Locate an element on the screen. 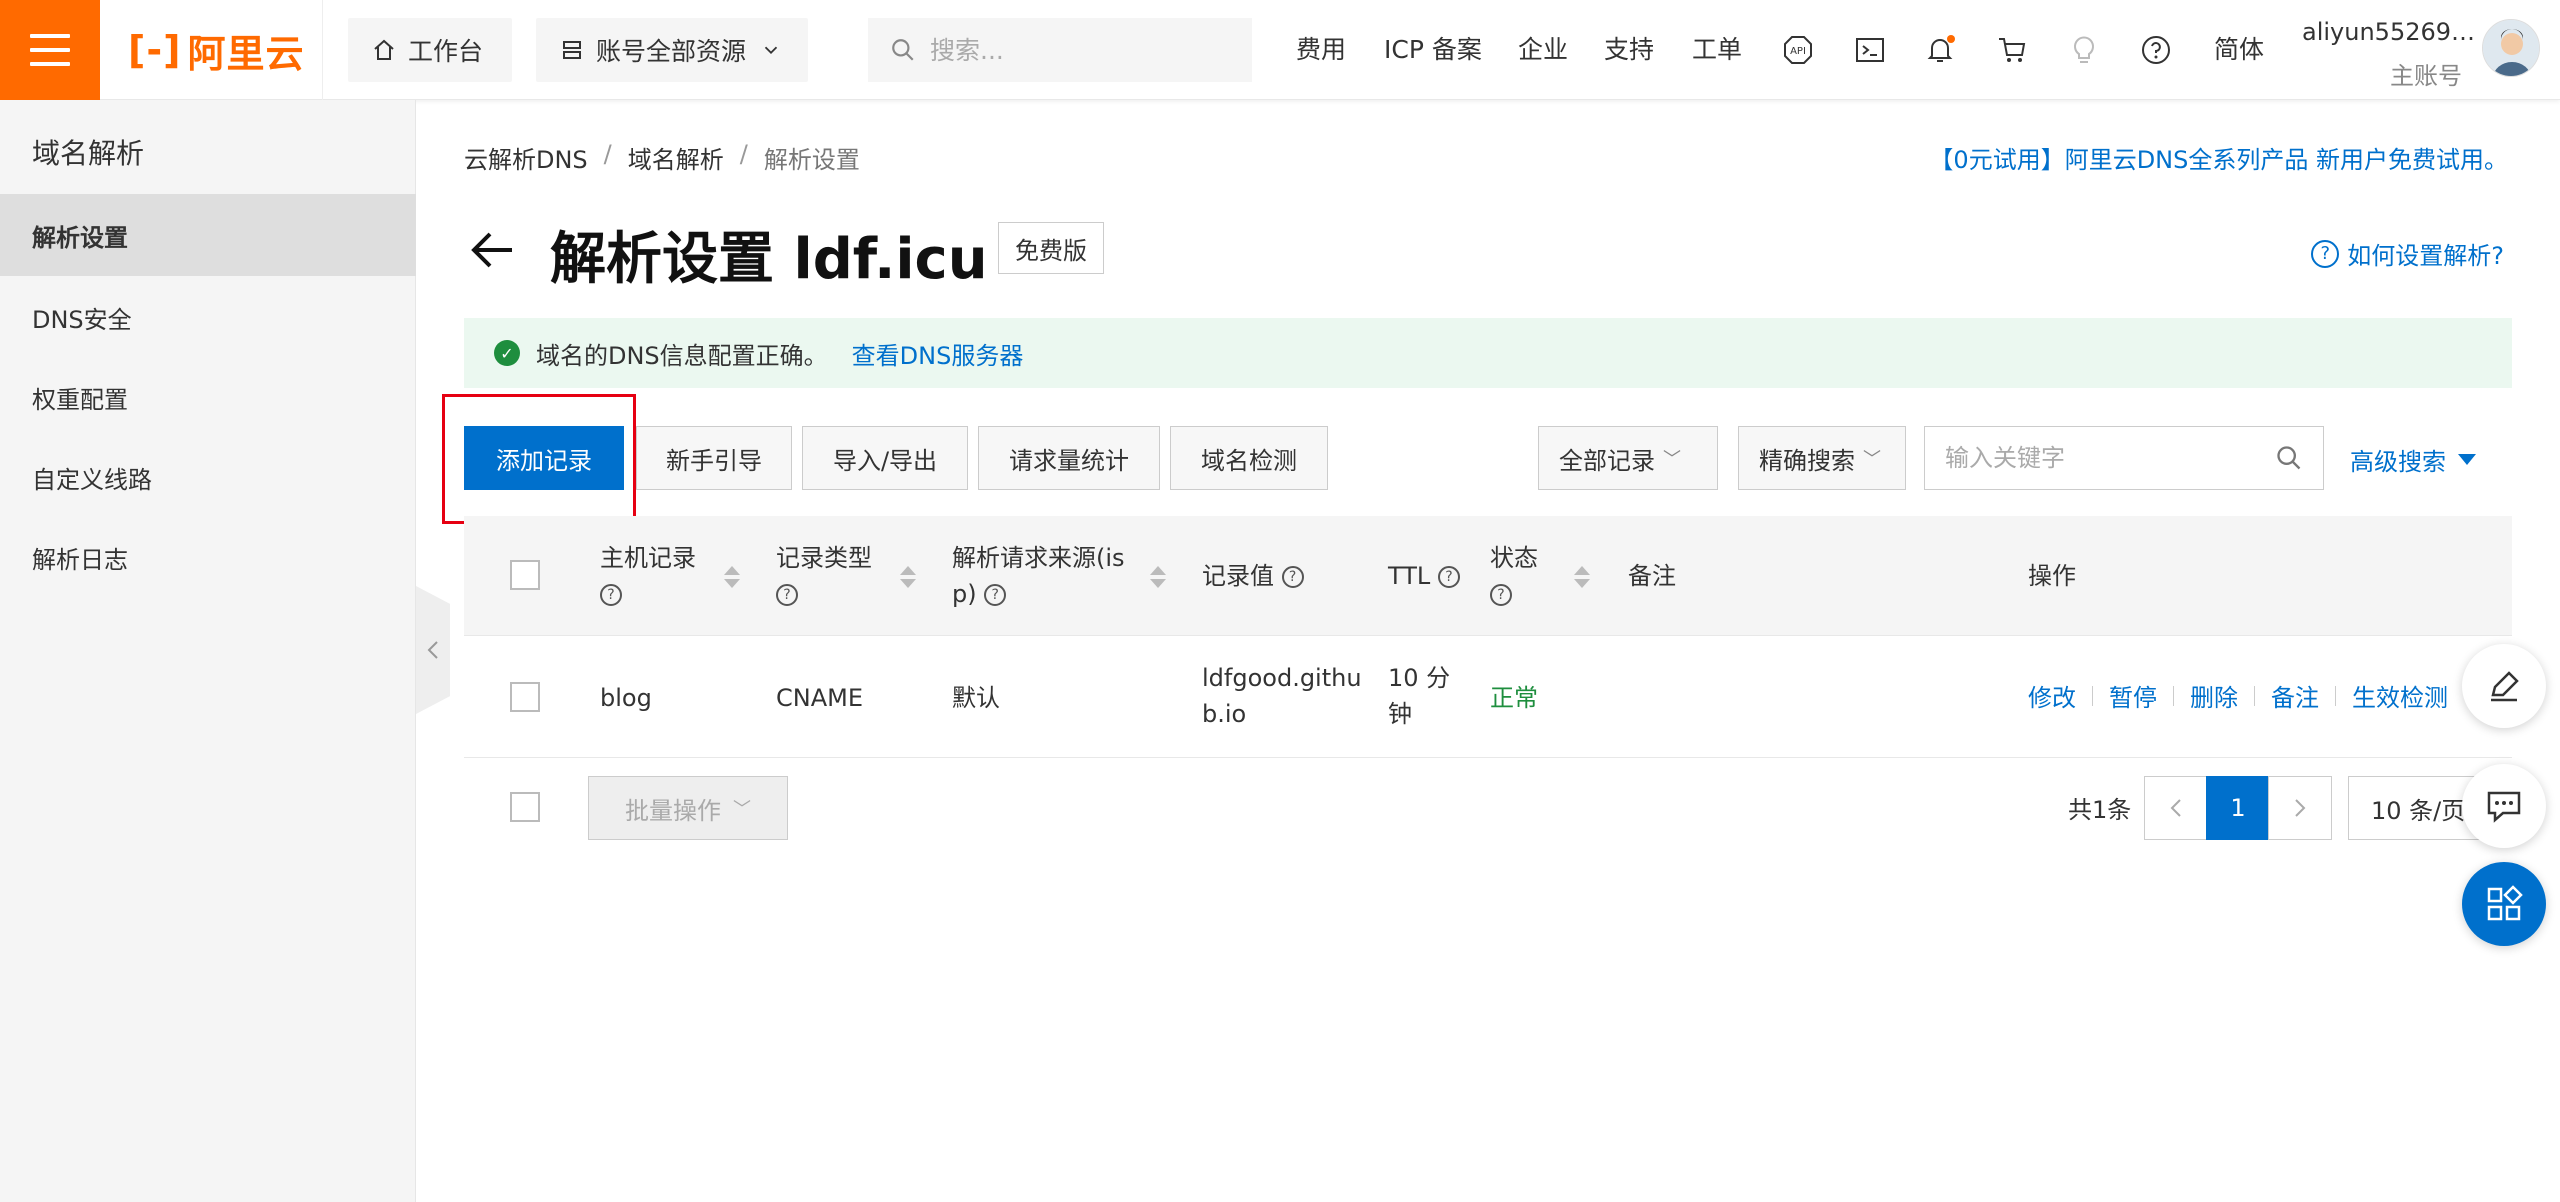 The width and height of the screenshot is (2560, 1202). guide-button: 新手引导 is located at coordinates (714, 458).